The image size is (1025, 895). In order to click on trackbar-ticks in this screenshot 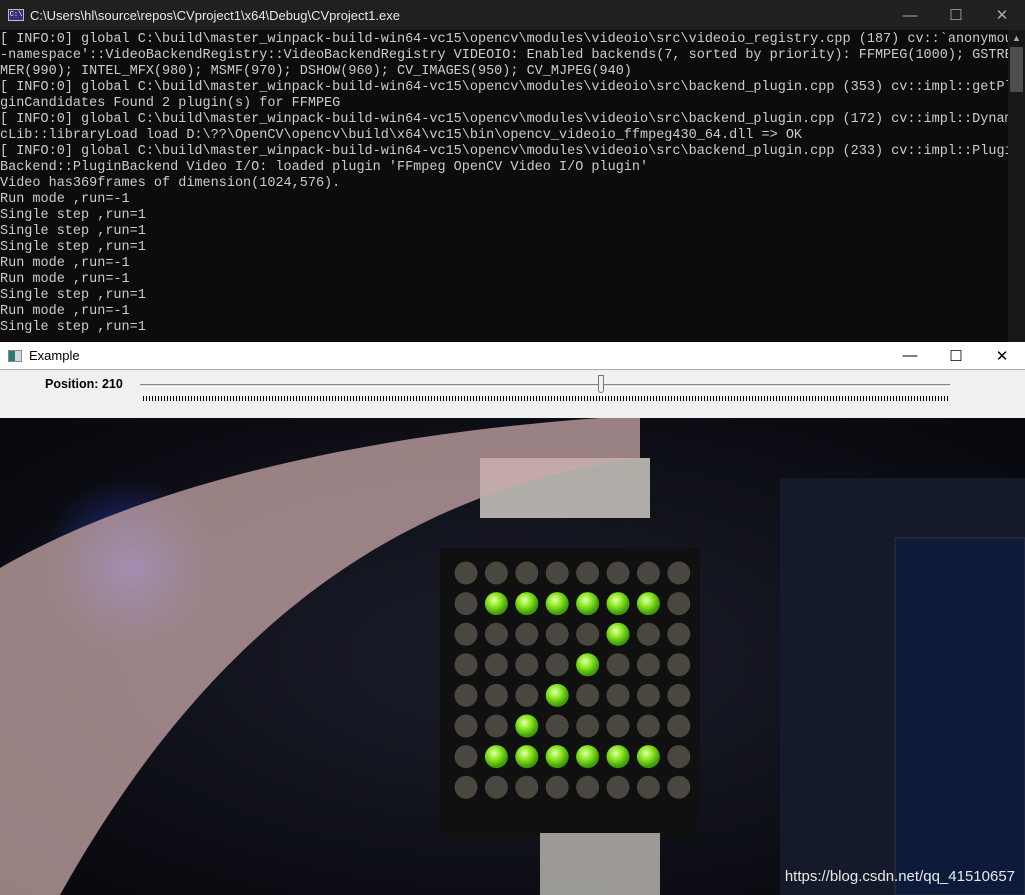, I will do `click(545, 398)`.